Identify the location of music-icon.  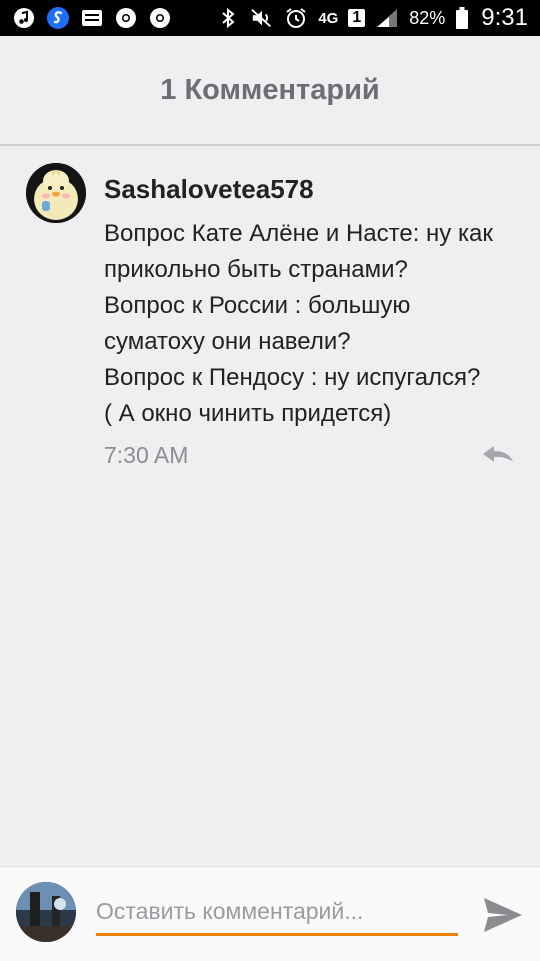
(24, 18).